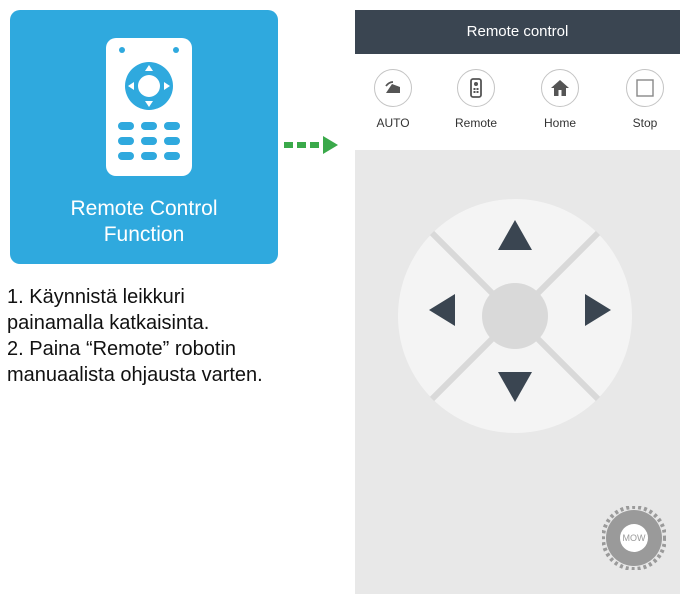  I want to click on instruction-line: 2. Paina “Remote” robotin, so click(122, 349).